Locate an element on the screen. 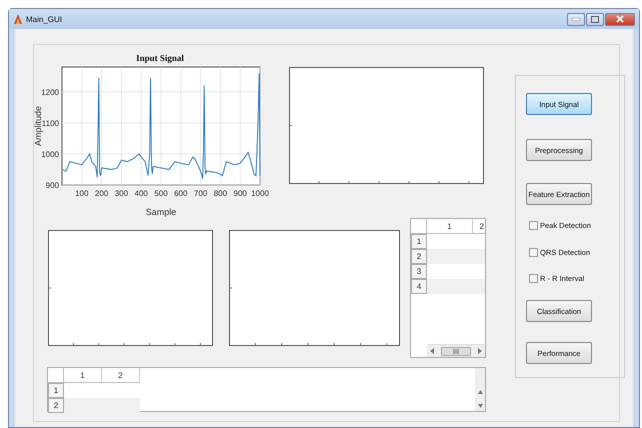 The height and width of the screenshot is (428, 642). x-tick-label: 700 is located at coordinates (201, 193).